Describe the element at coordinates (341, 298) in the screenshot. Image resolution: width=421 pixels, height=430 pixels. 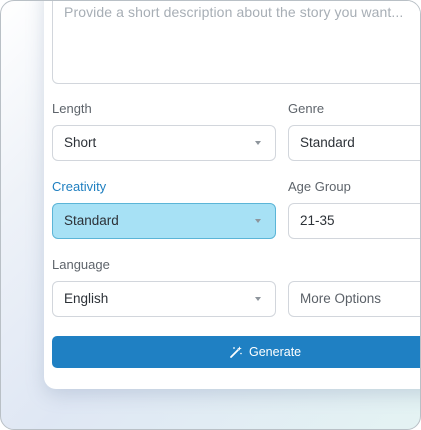
I see `more-options-label: More Options` at that location.